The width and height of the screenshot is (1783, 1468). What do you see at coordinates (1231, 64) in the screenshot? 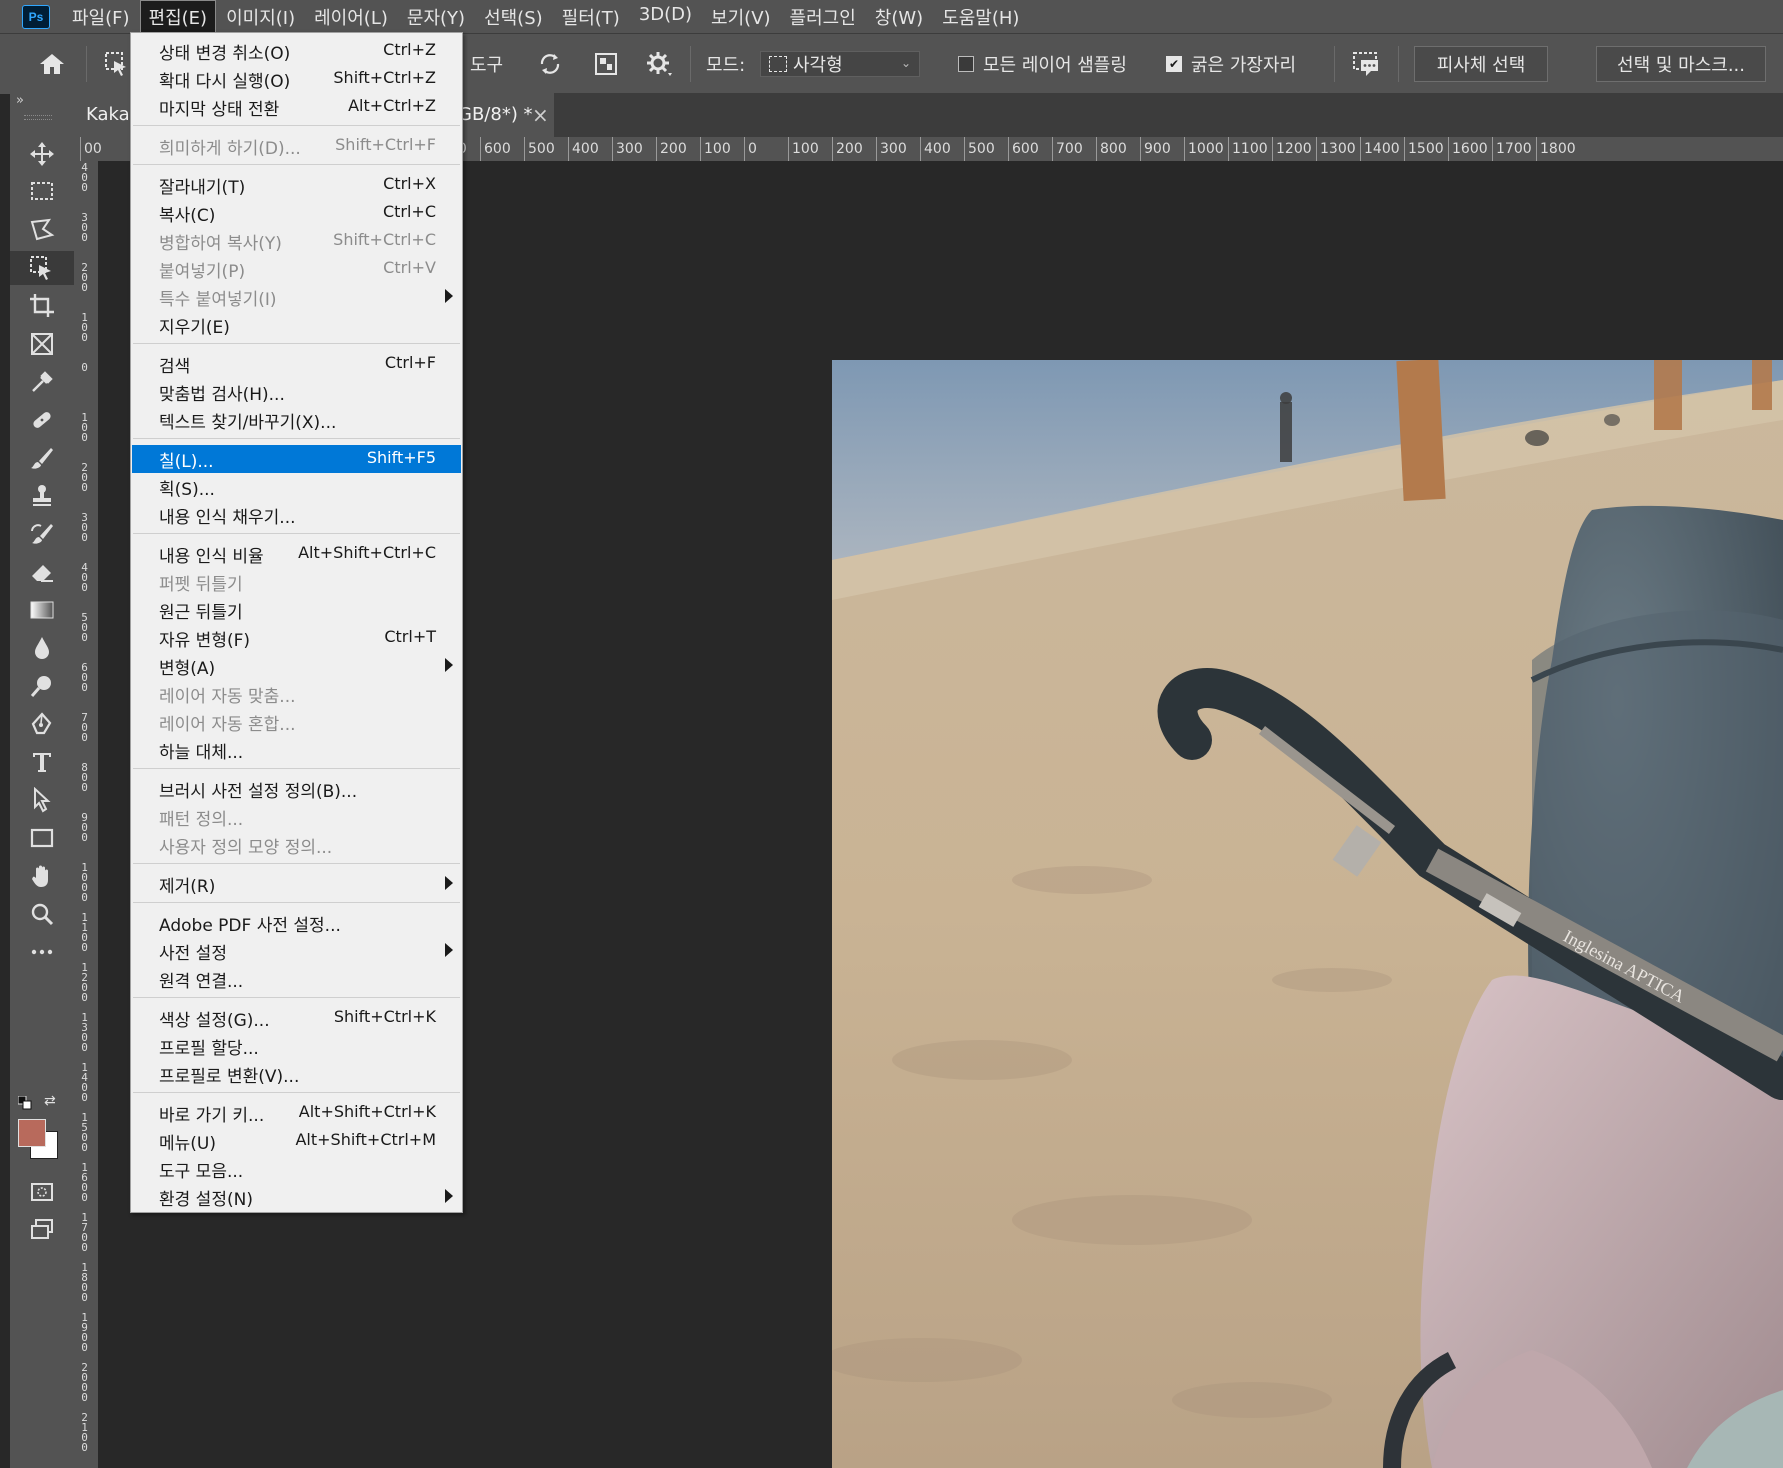
I see `hard-edge-checkbox: ✔ 굵은 가장자리` at bounding box center [1231, 64].